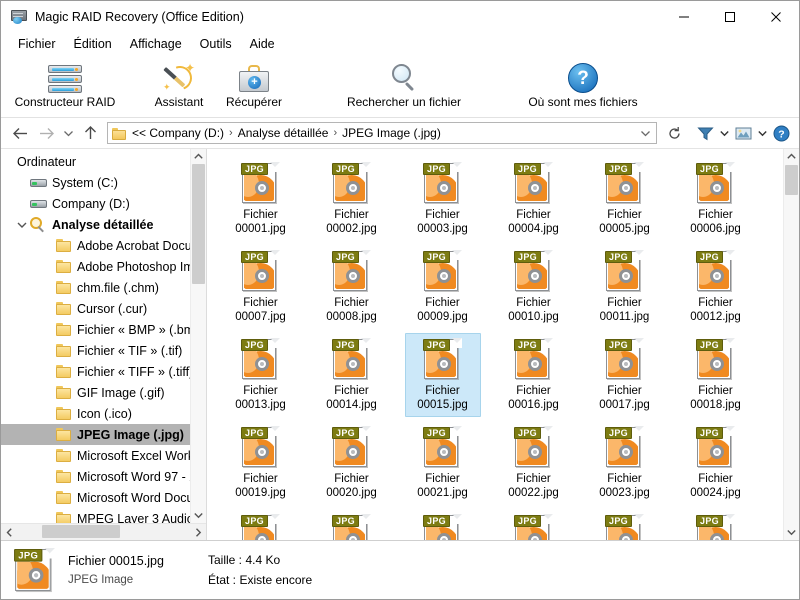 This screenshot has width=800, height=600. I want to click on file-caption-line2: 00008.jpg, so click(351, 317).